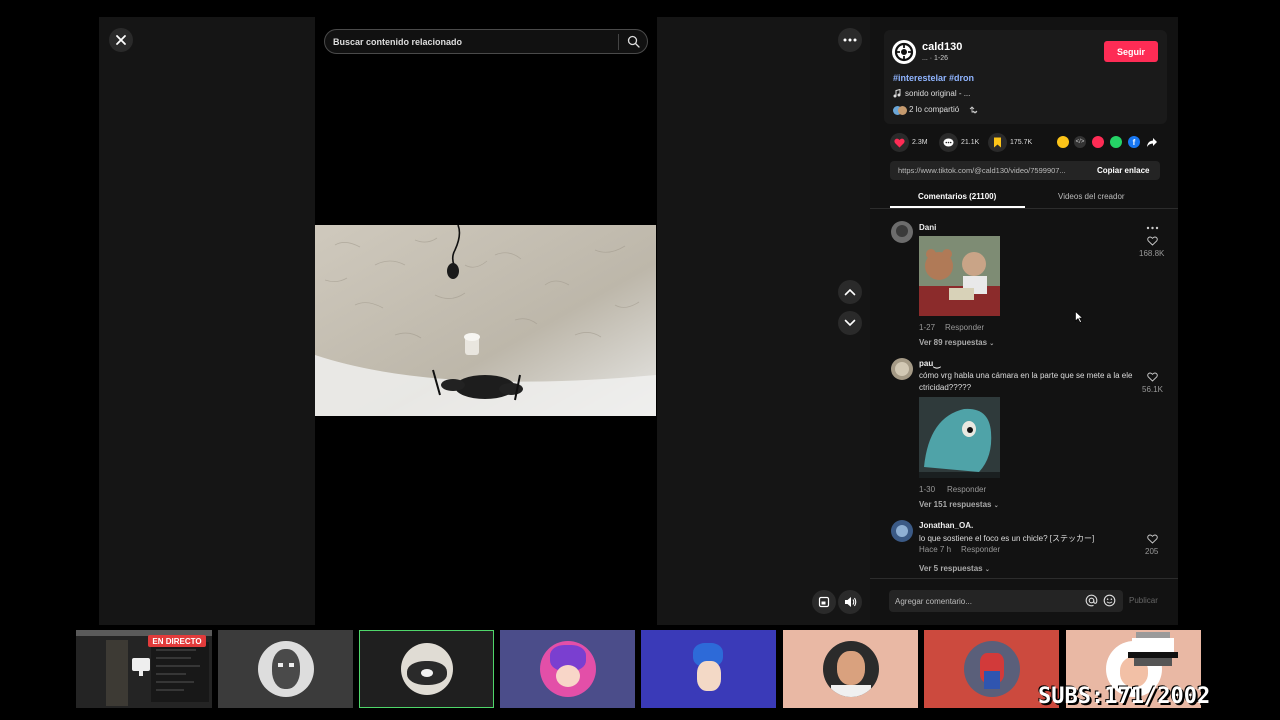 The height and width of the screenshot is (720, 1280). I want to click on view-replies-button: Ver 151 respuestas ⌄, so click(959, 504).